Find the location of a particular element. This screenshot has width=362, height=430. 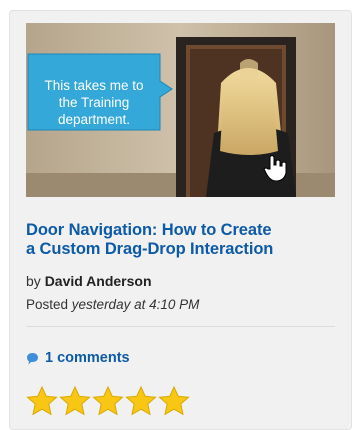

star-rating is located at coordinates (108, 401).